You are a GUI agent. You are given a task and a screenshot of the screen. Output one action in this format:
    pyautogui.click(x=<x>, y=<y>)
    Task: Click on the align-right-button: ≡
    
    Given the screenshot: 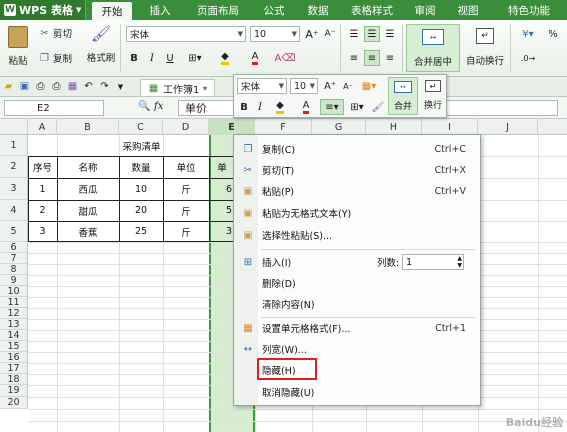 What is the action you would take?
    pyautogui.click(x=390, y=58)
    